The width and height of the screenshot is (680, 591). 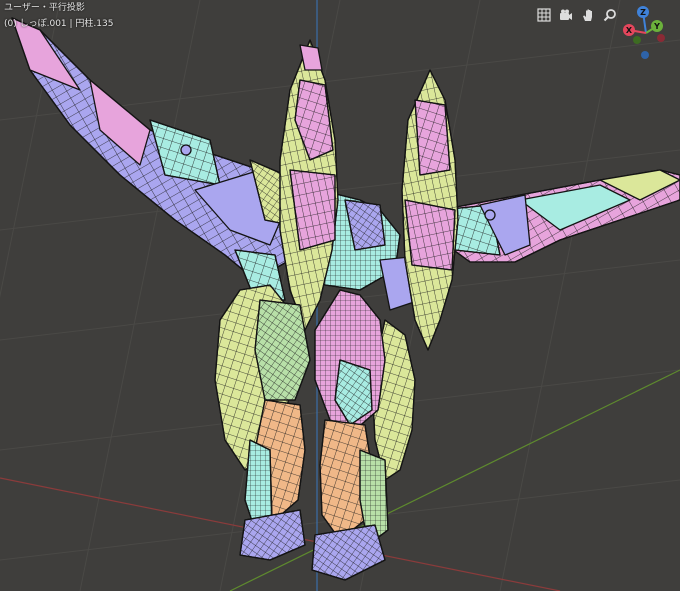 What do you see at coordinates (430, 210) in the screenshot?
I see `right-binder` at bounding box center [430, 210].